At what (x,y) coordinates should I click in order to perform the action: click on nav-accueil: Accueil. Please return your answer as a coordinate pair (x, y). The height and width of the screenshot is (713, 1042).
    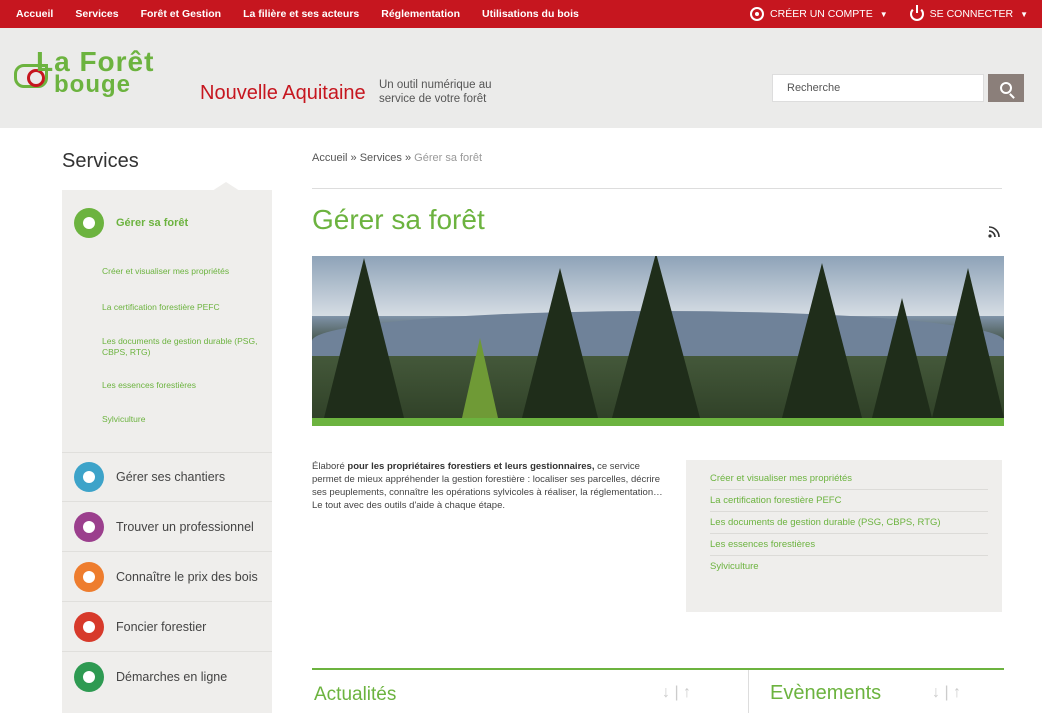
    Looking at the image, I should click on (34, 14).